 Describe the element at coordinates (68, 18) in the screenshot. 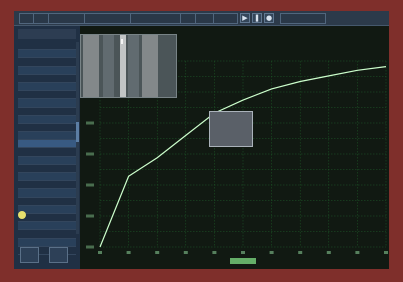

I see `menu-item-tools` at that location.